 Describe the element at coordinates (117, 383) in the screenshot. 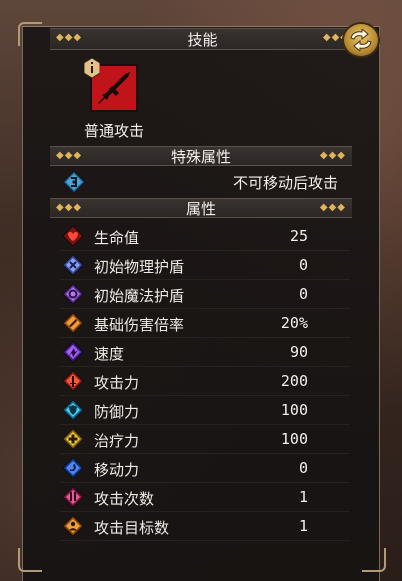

I see `attribute-label: 攻击力` at that location.